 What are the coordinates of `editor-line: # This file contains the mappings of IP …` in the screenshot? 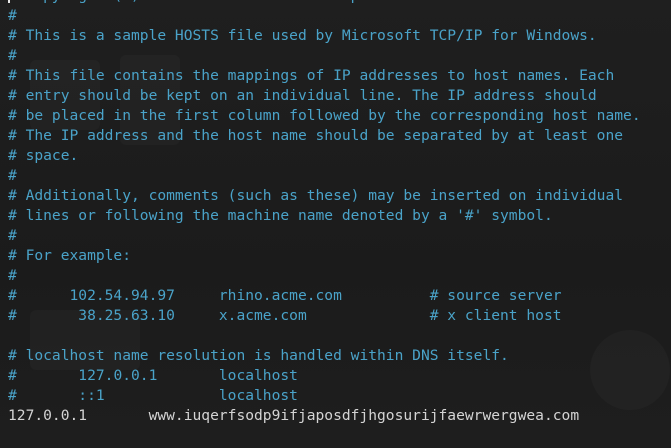 It's located at (324, 76).